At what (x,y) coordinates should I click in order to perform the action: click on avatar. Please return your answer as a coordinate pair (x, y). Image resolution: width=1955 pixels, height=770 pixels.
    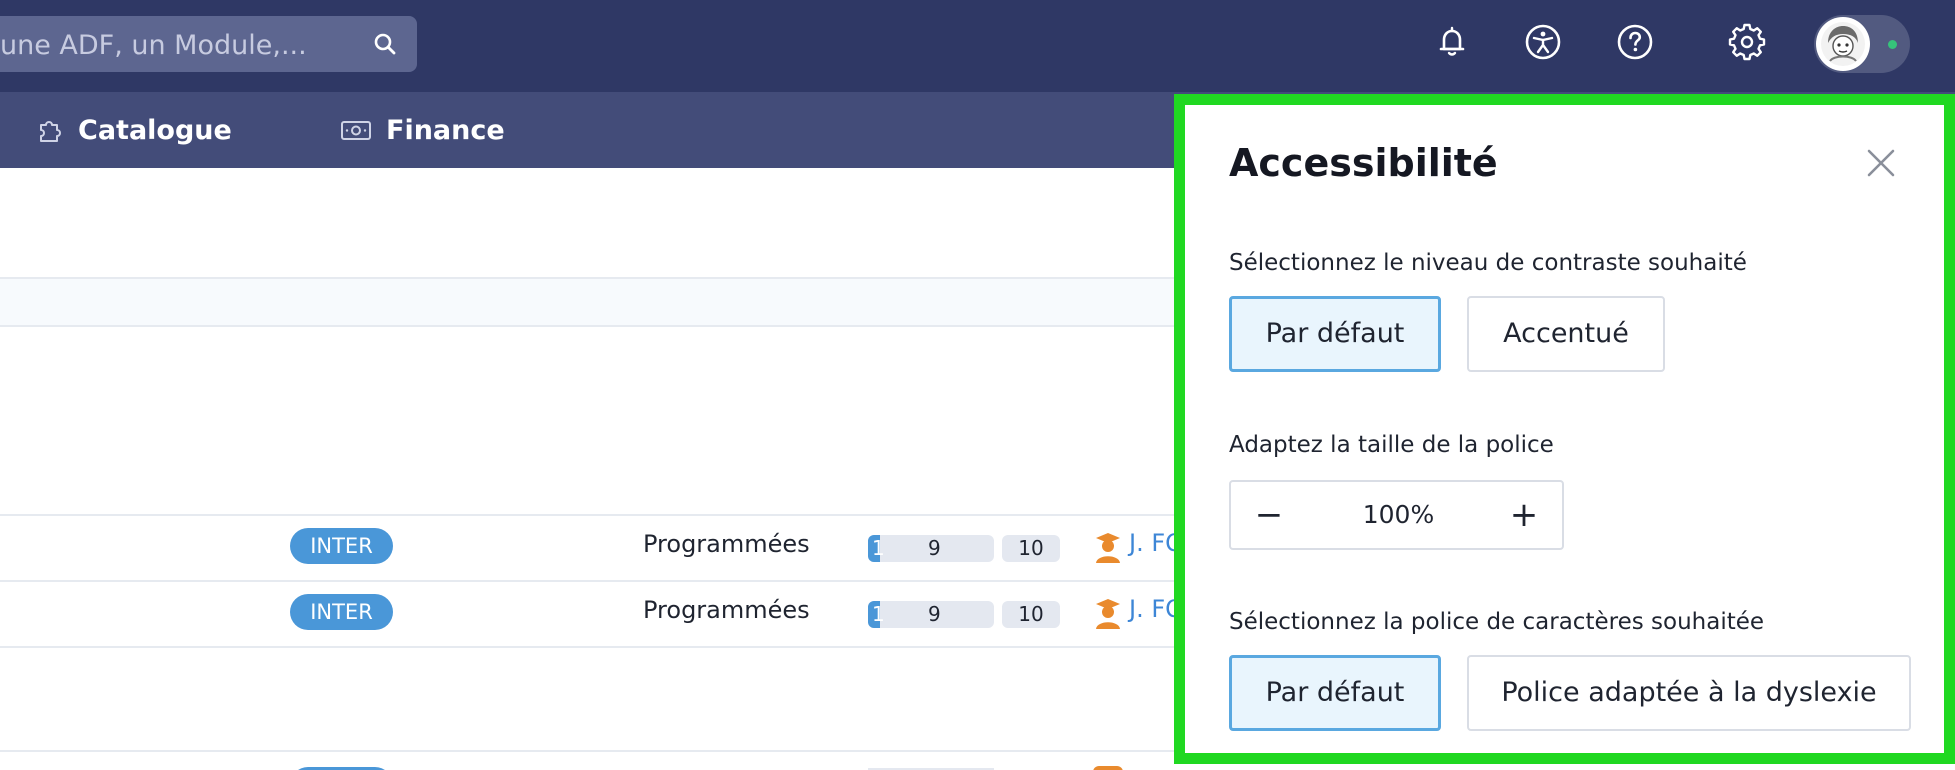
    Looking at the image, I should click on (1843, 44).